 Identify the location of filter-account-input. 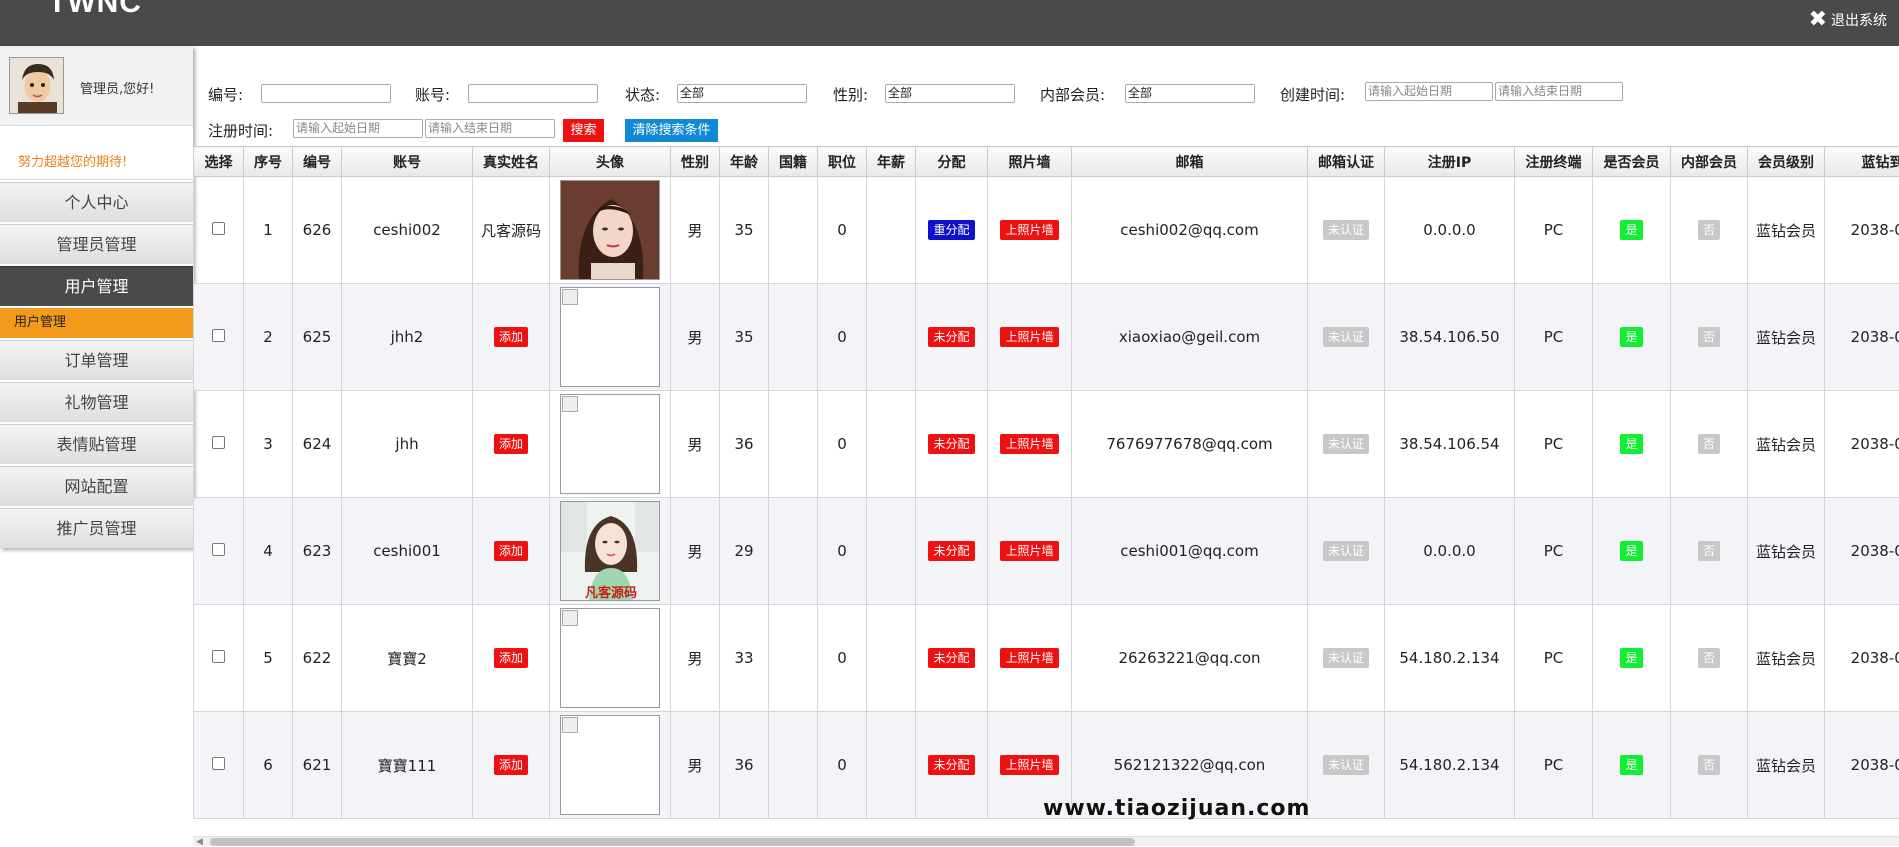
(533, 93).